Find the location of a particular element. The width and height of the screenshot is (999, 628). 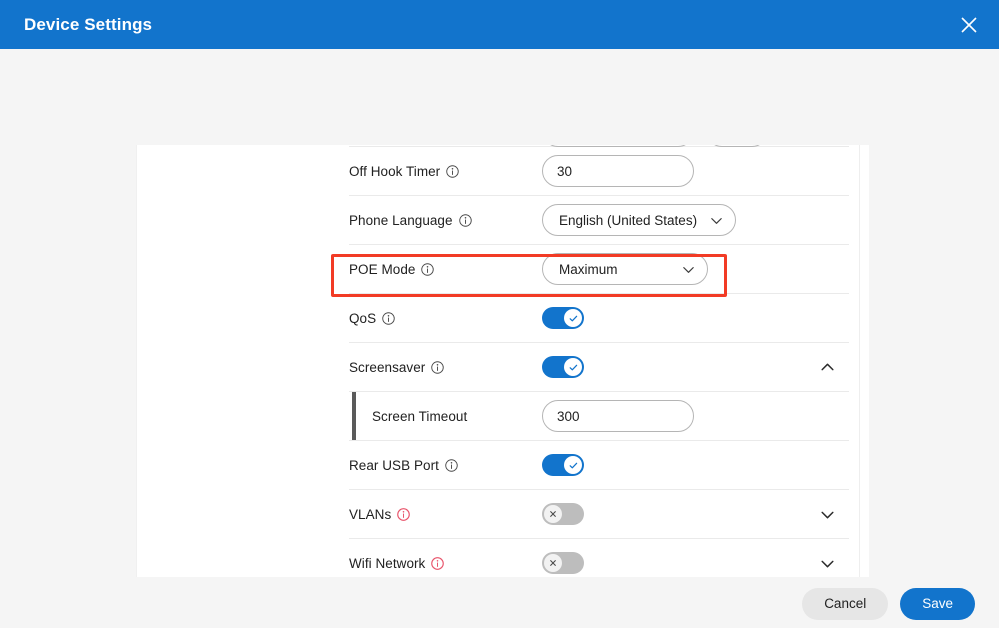

setting-row-phone-language: Phone Language English (United States) is located at coordinates (599, 220).